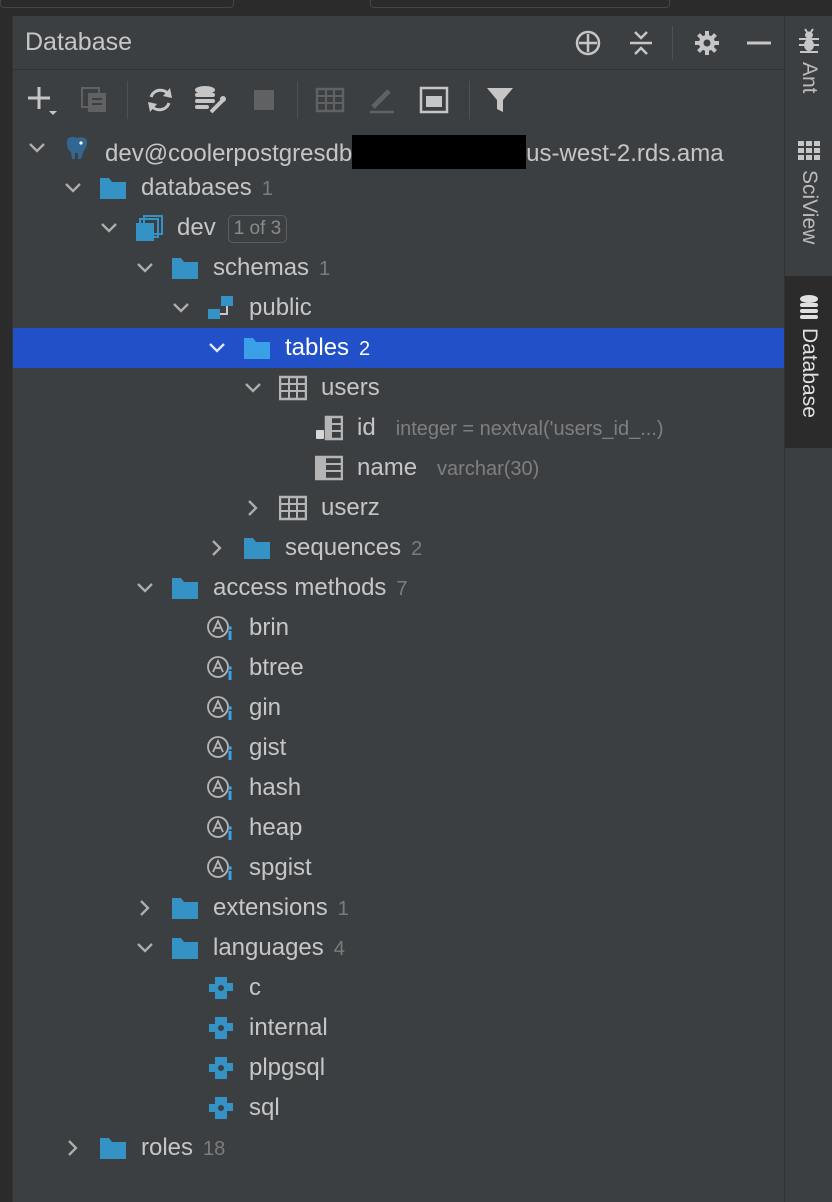 Image resolution: width=832 pixels, height=1202 pixels. What do you see at coordinates (399, 1108) in the screenshot?
I see `tree-row-language: sql` at bounding box center [399, 1108].